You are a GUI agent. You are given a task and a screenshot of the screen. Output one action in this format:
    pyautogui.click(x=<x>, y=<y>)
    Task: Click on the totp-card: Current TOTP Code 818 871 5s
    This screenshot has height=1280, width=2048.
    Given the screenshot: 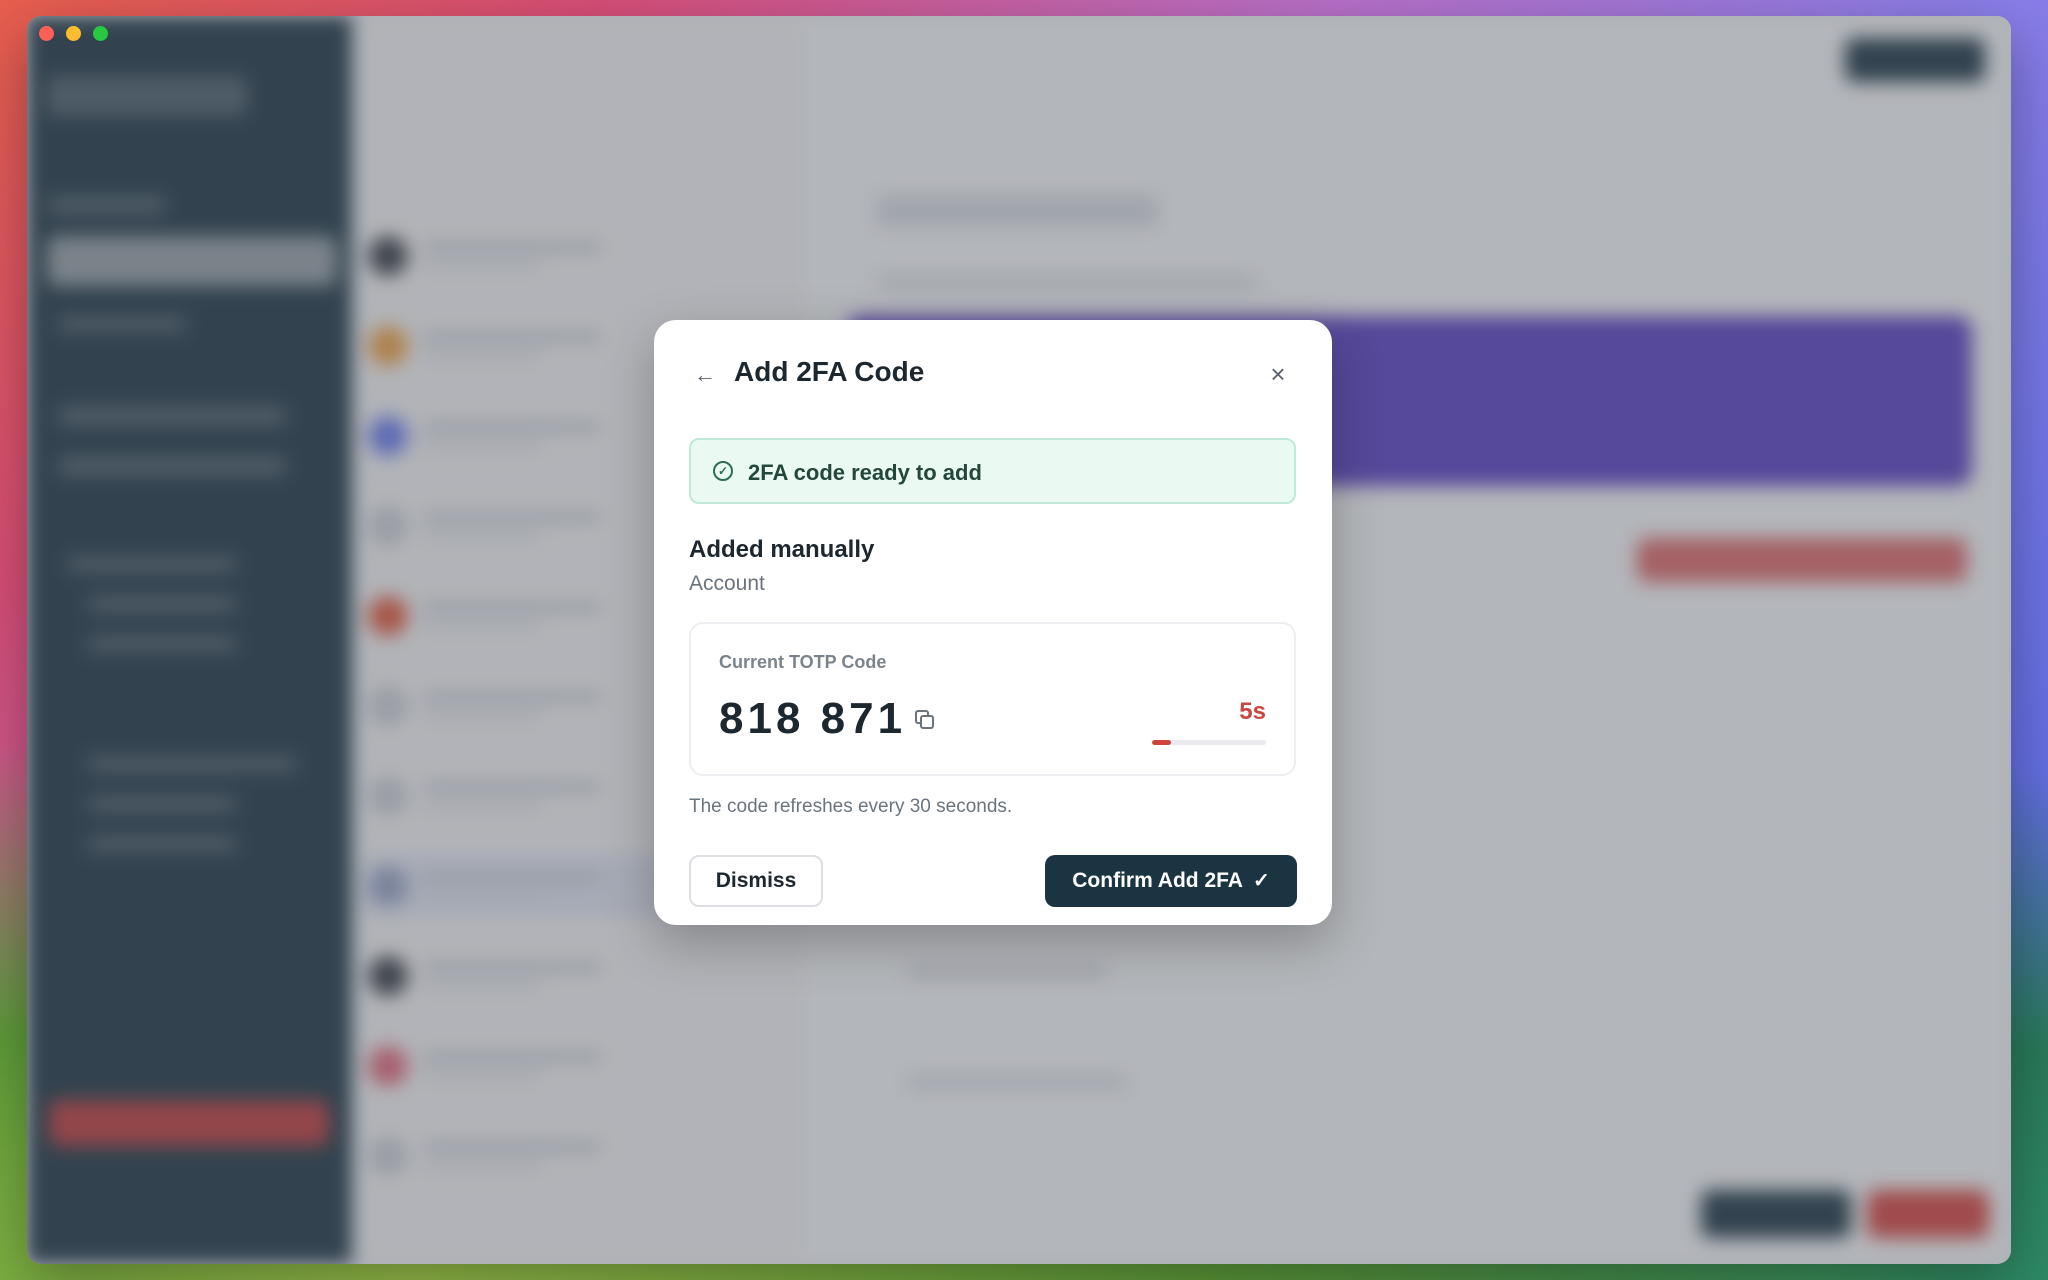 What is the action you would take?
    pyautogui.click(x=992, y=699)
    